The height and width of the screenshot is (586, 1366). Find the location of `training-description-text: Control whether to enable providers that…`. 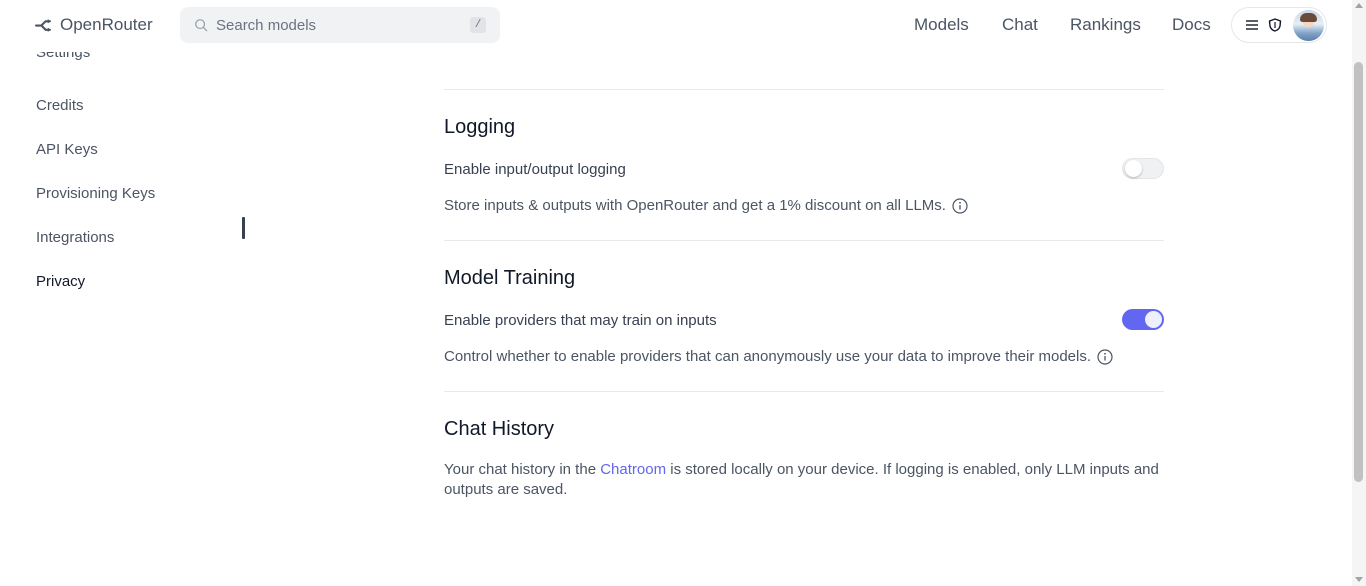

training-description-text: Control whether to enable providers that… is located at coordinates (768, 356).